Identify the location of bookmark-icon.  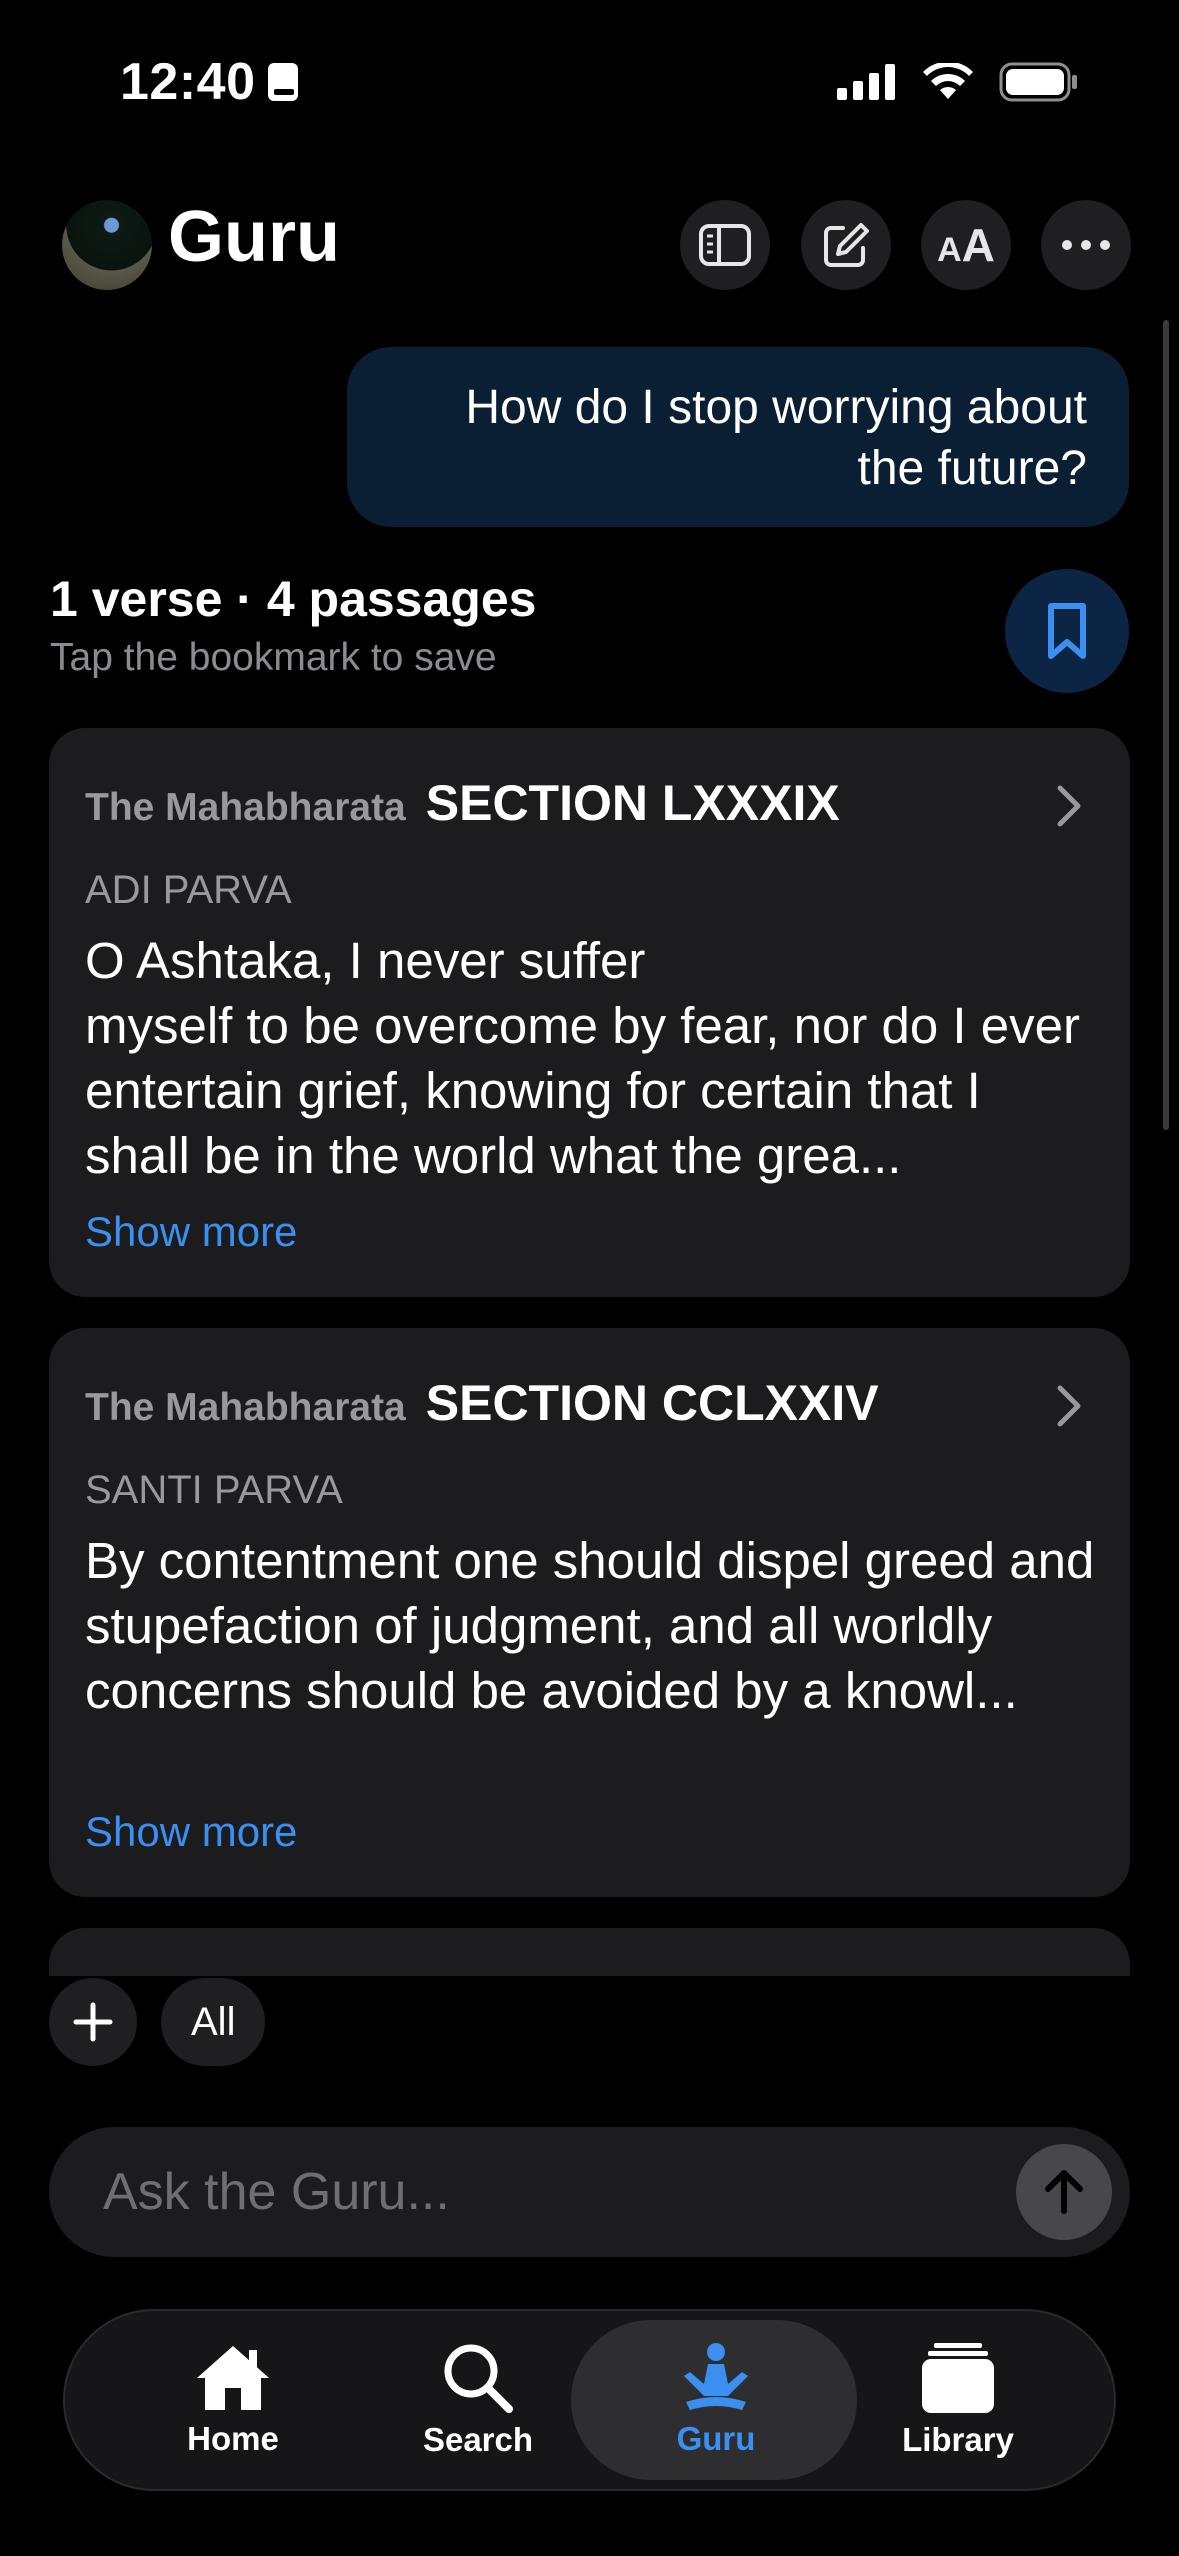
(1067, 631).